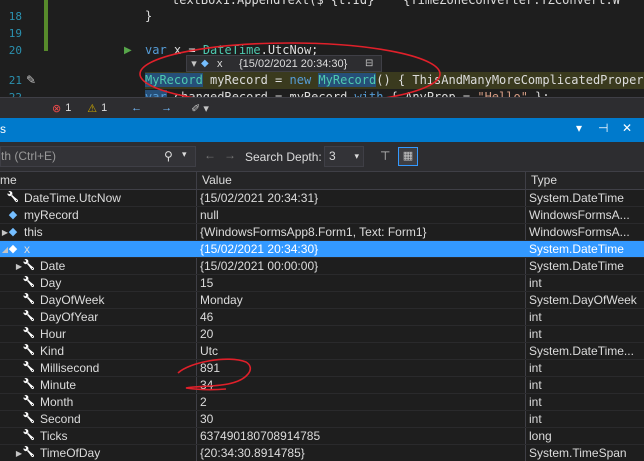 The height and width of the screenshot is (461, 644). Describe the element at coordinates (214, 374) in the screenshot. I see `annotation-scribble` at that location.